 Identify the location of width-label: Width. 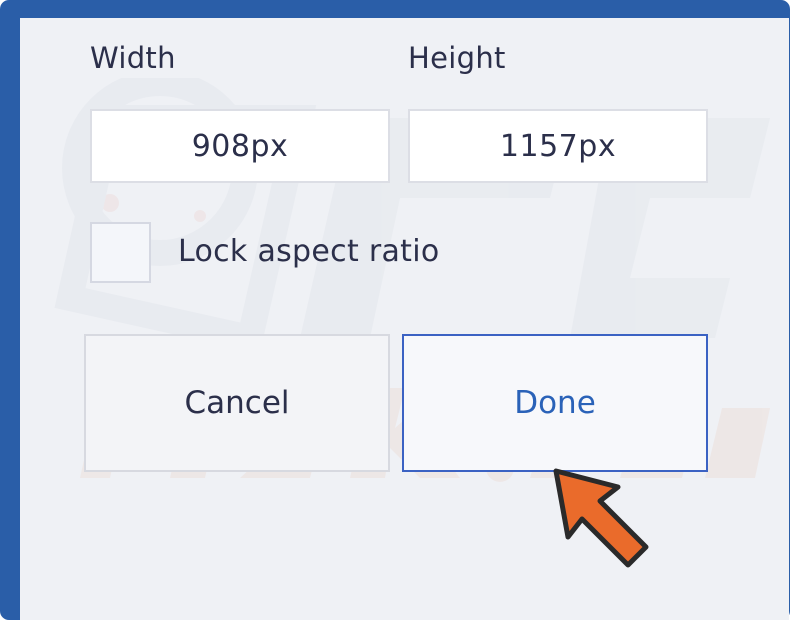
(133, 58).